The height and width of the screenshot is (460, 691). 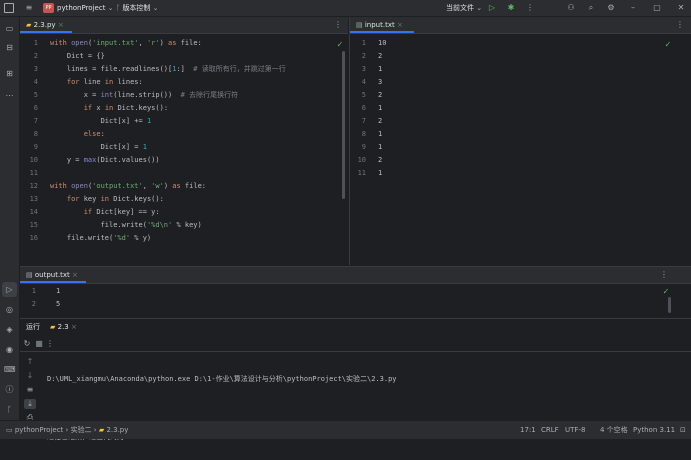 What do you see at coordinates (358, 108) in the screenshot?
I see `line-number-gutter: 1 2 3 4 5 6 7 8 9 10 11` at bounding box center [358, 108].